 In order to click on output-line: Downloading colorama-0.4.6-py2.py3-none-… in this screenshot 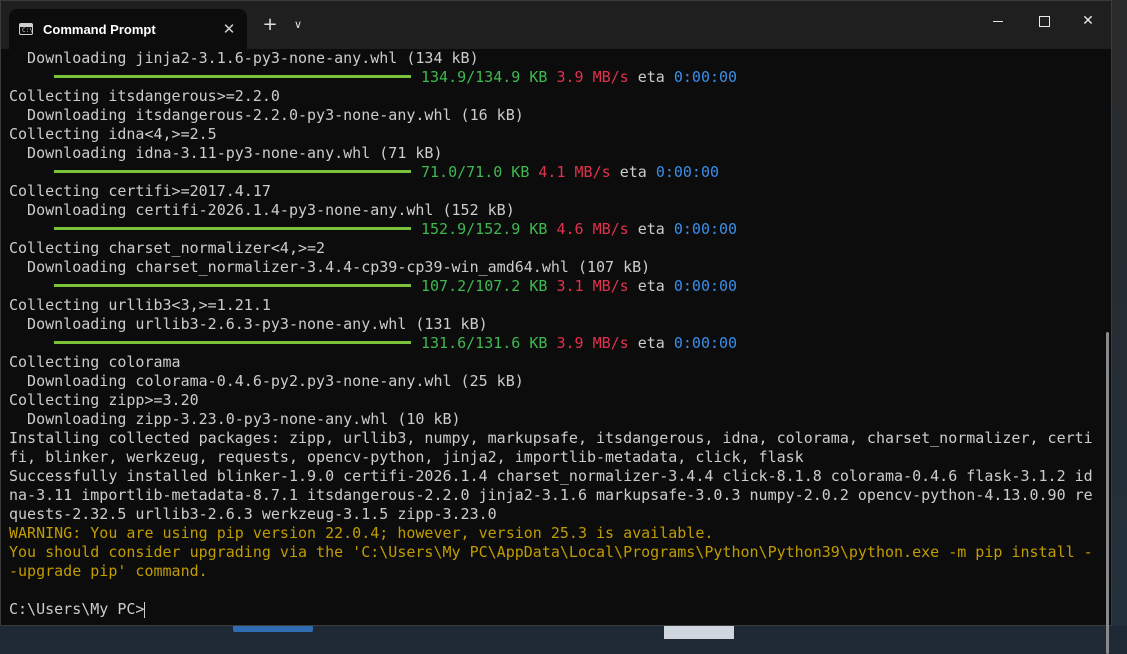, I will do `click(554, 381)`.